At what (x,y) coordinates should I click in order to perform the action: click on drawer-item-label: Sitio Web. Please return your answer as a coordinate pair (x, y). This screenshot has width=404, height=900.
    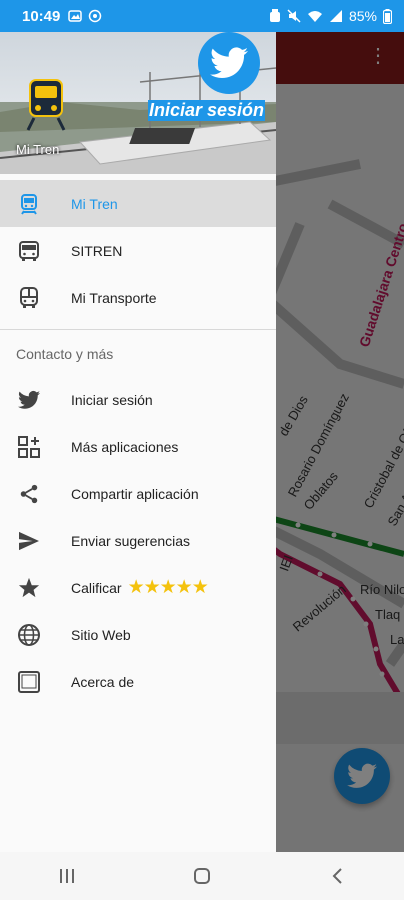
    Looking at the image, I should click on (101, 634).